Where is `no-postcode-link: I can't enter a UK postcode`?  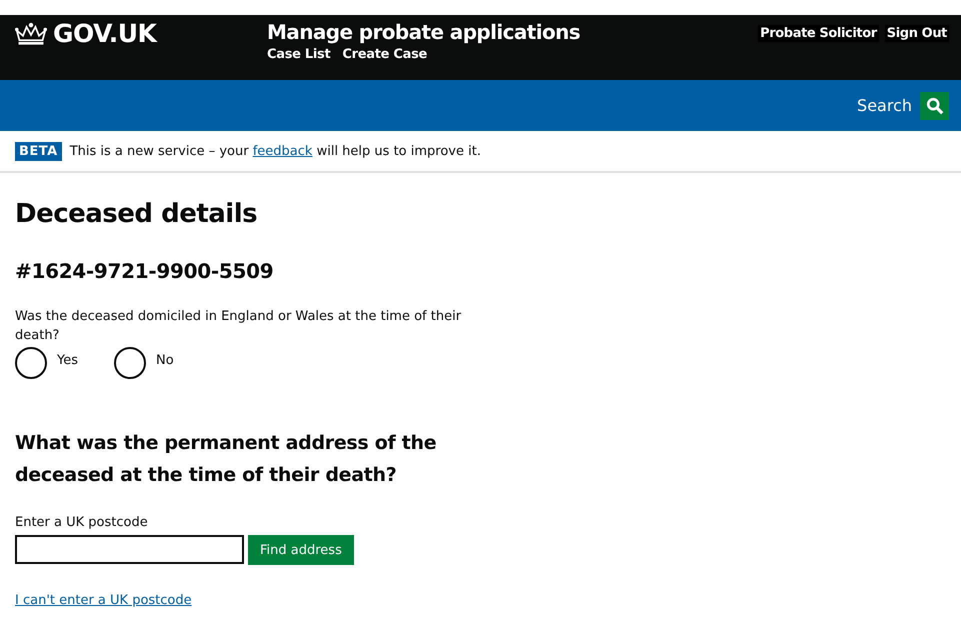 no-postcode-link: I can't enter a UK postcode is located at coordinates (103, 600).